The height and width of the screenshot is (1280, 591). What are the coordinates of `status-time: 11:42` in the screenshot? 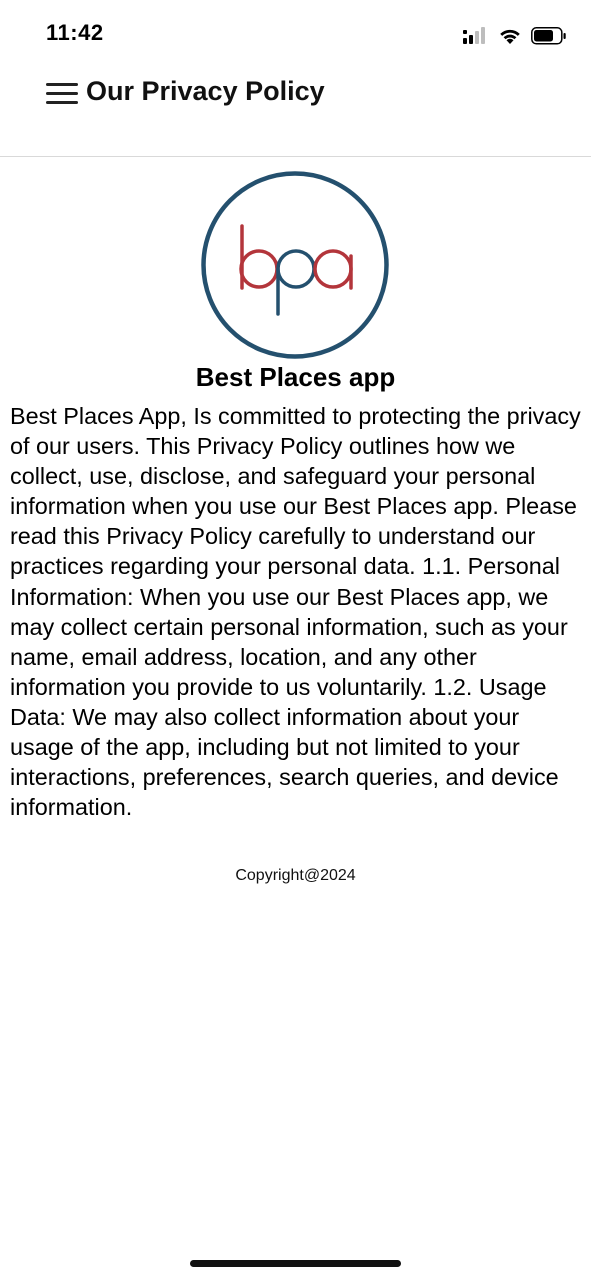 It's located at (75, 32).